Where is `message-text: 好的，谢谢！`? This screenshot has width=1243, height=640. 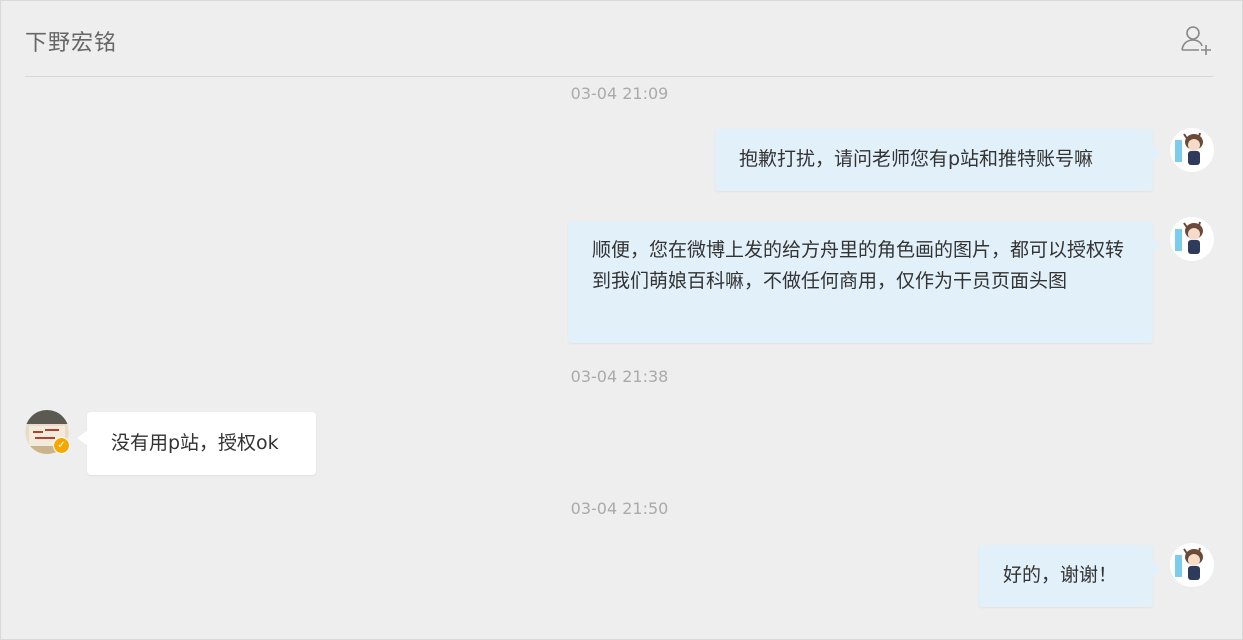 message-text: 好的，谢谢！ is located at coordinates (1060, 575).